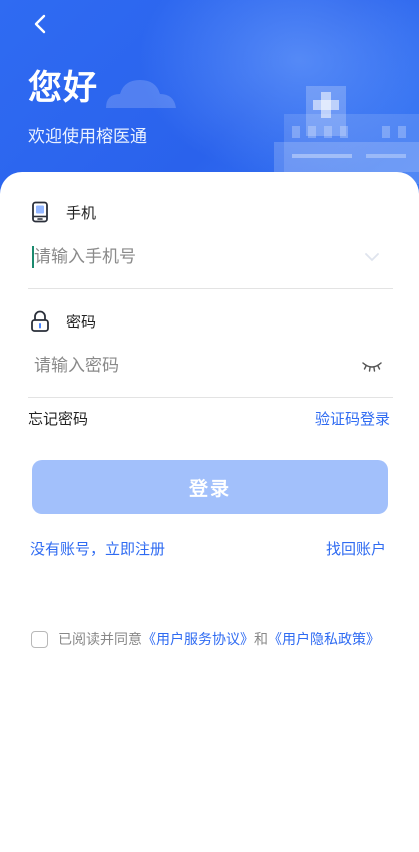  Describe the element at coordinates (209, 418) in the screenshot. I see `login-options-row: 忘记密码 验证码登录` at that location.